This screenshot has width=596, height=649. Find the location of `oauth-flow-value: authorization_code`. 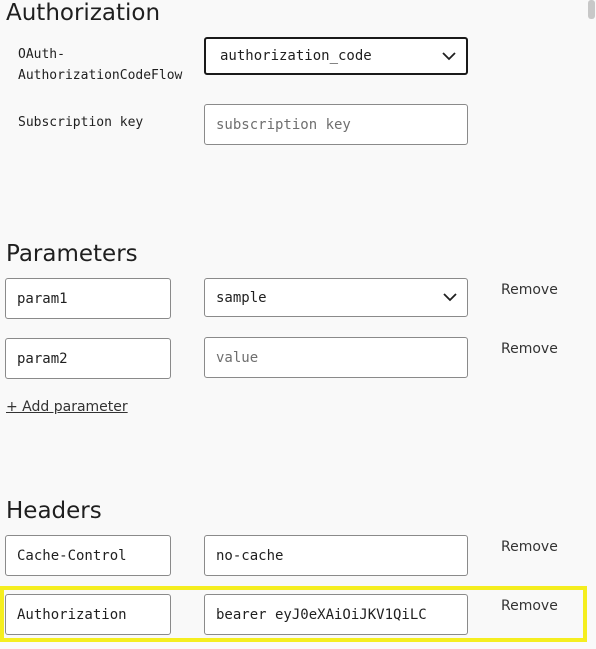

oauth-flow-value: authorization_code is located at coordinates (296, 56).